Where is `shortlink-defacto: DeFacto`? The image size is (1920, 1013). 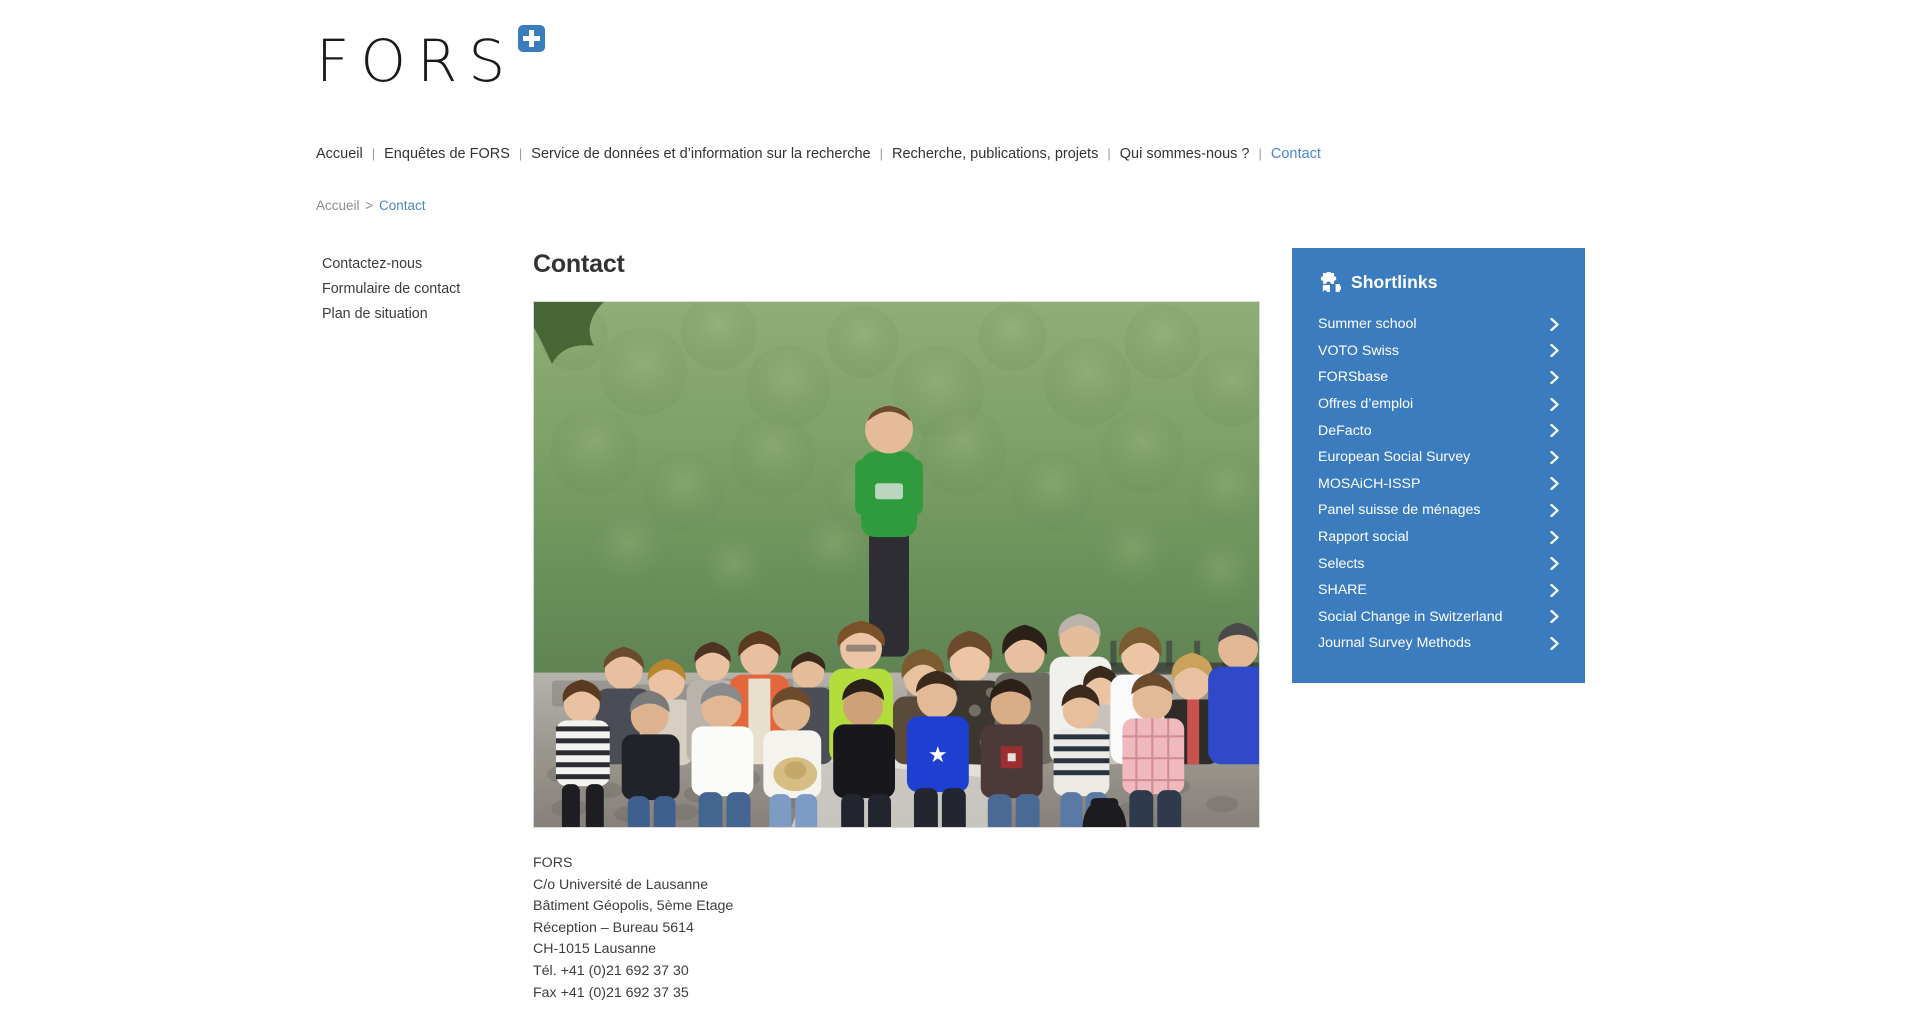 shortlink-defacto: DeFacto is located at coordinates (1438, 430).